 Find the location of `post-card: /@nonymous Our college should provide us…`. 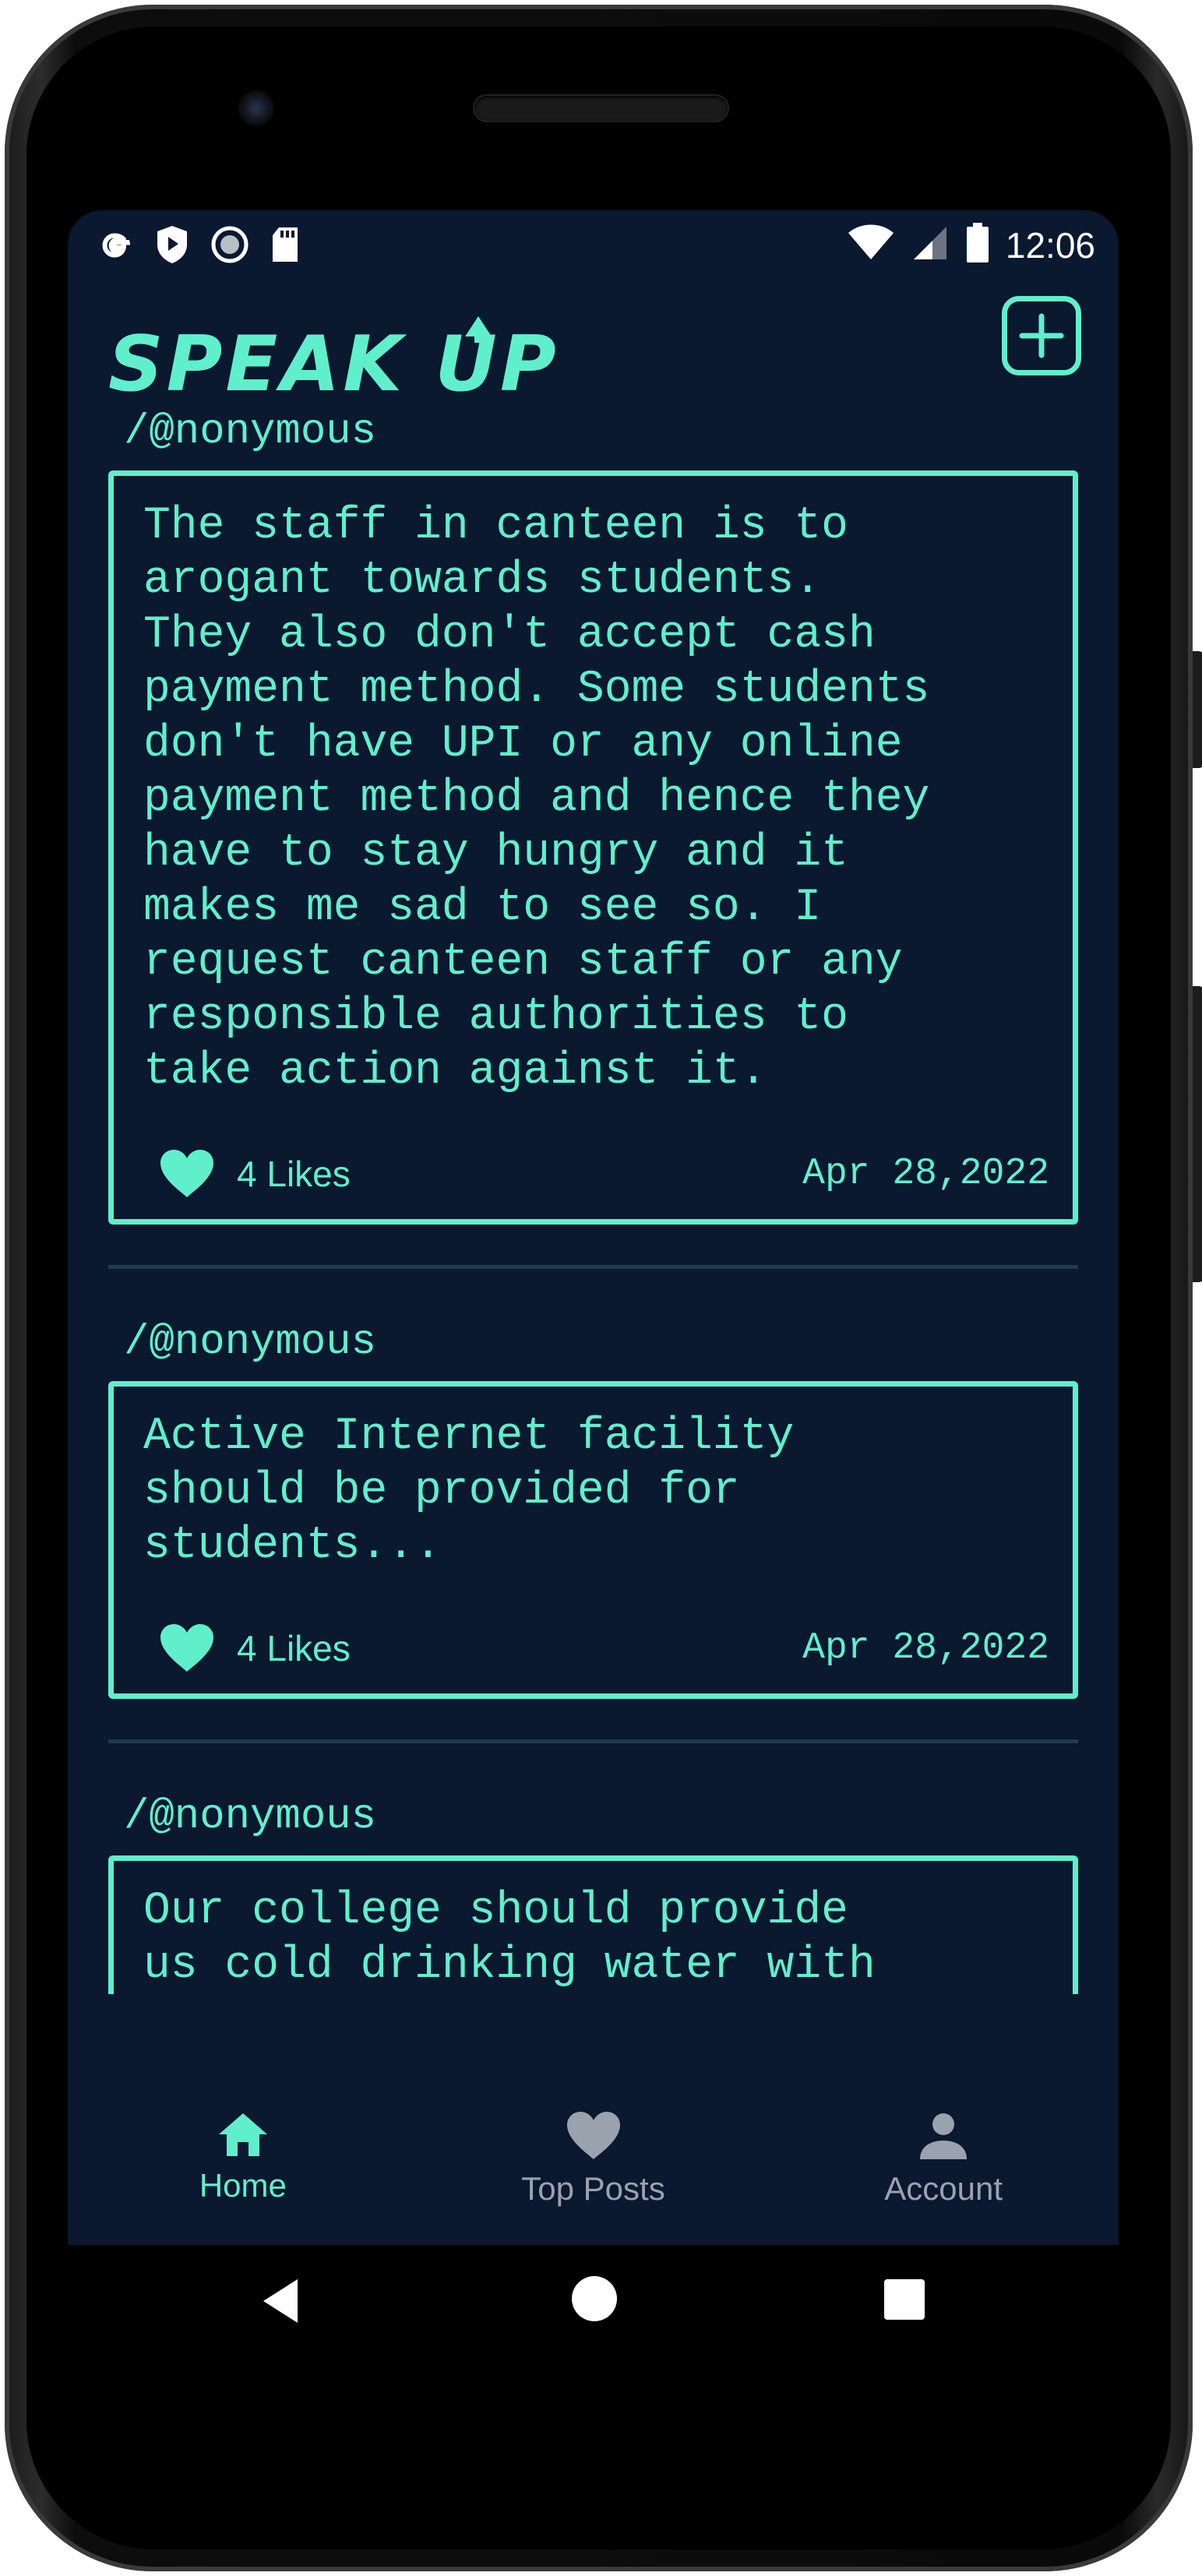

post-card: /@nonymous Our college should provide us… is located at coordinates (593, 1892).